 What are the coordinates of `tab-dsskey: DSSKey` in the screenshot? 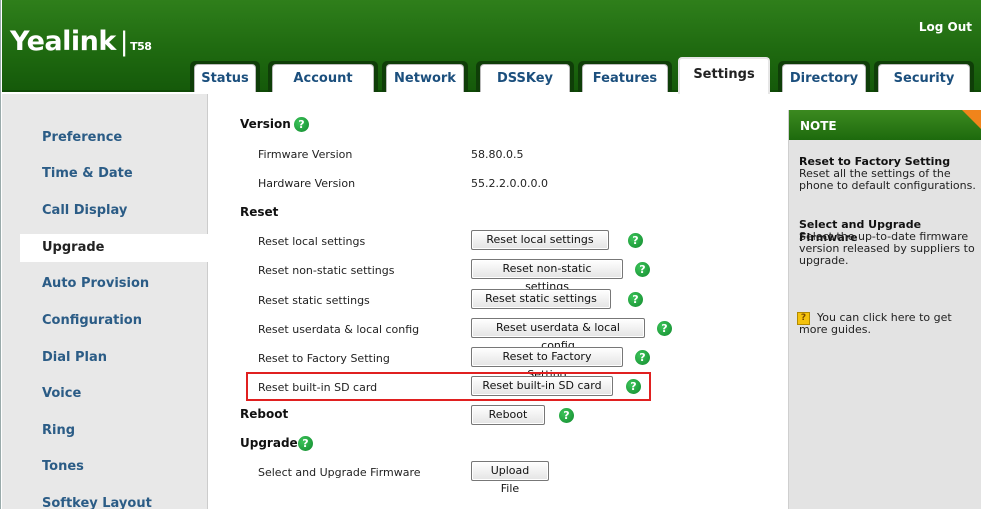 It's located at (525, 78).